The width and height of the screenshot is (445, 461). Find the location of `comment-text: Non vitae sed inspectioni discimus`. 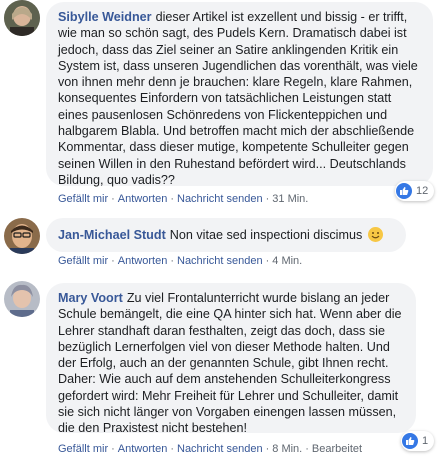

comment-text: Non vitae sed inspectioni discimus is located at coordinates (266, 235).